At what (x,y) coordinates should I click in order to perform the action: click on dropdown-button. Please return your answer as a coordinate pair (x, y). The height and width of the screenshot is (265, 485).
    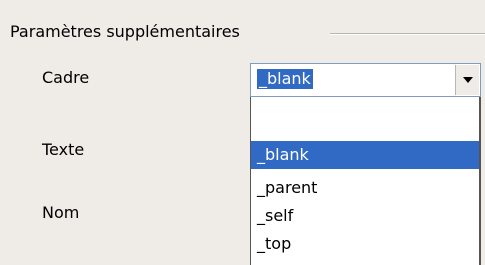
    Looking at the image, I should click on (467, 80).